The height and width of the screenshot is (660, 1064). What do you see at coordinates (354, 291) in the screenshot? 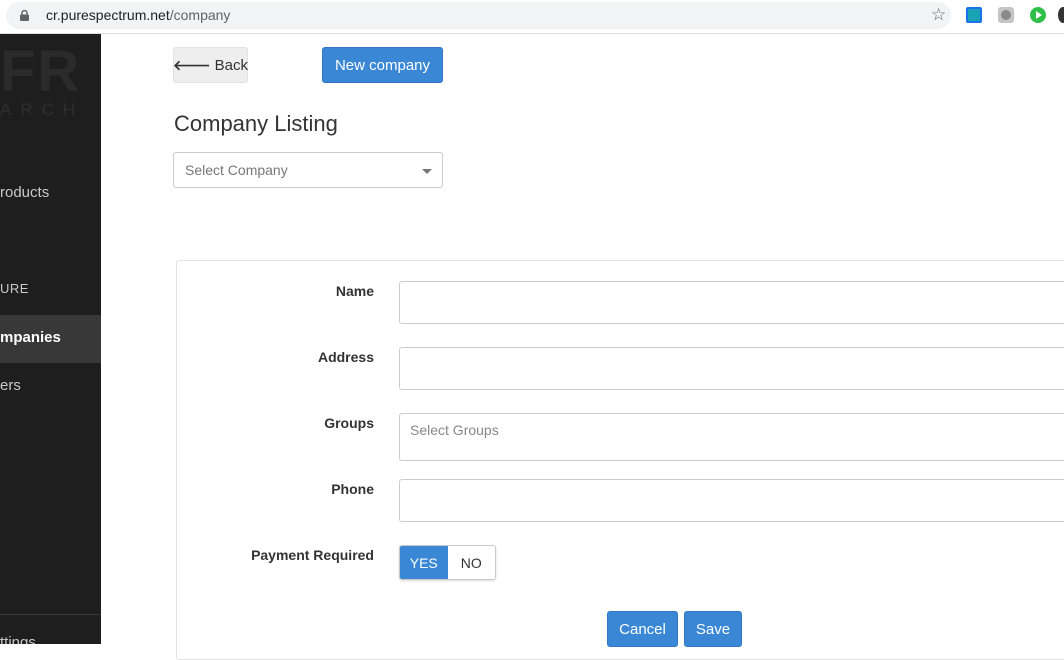
I see `name-label: Name` at bounding box center [354, 291].